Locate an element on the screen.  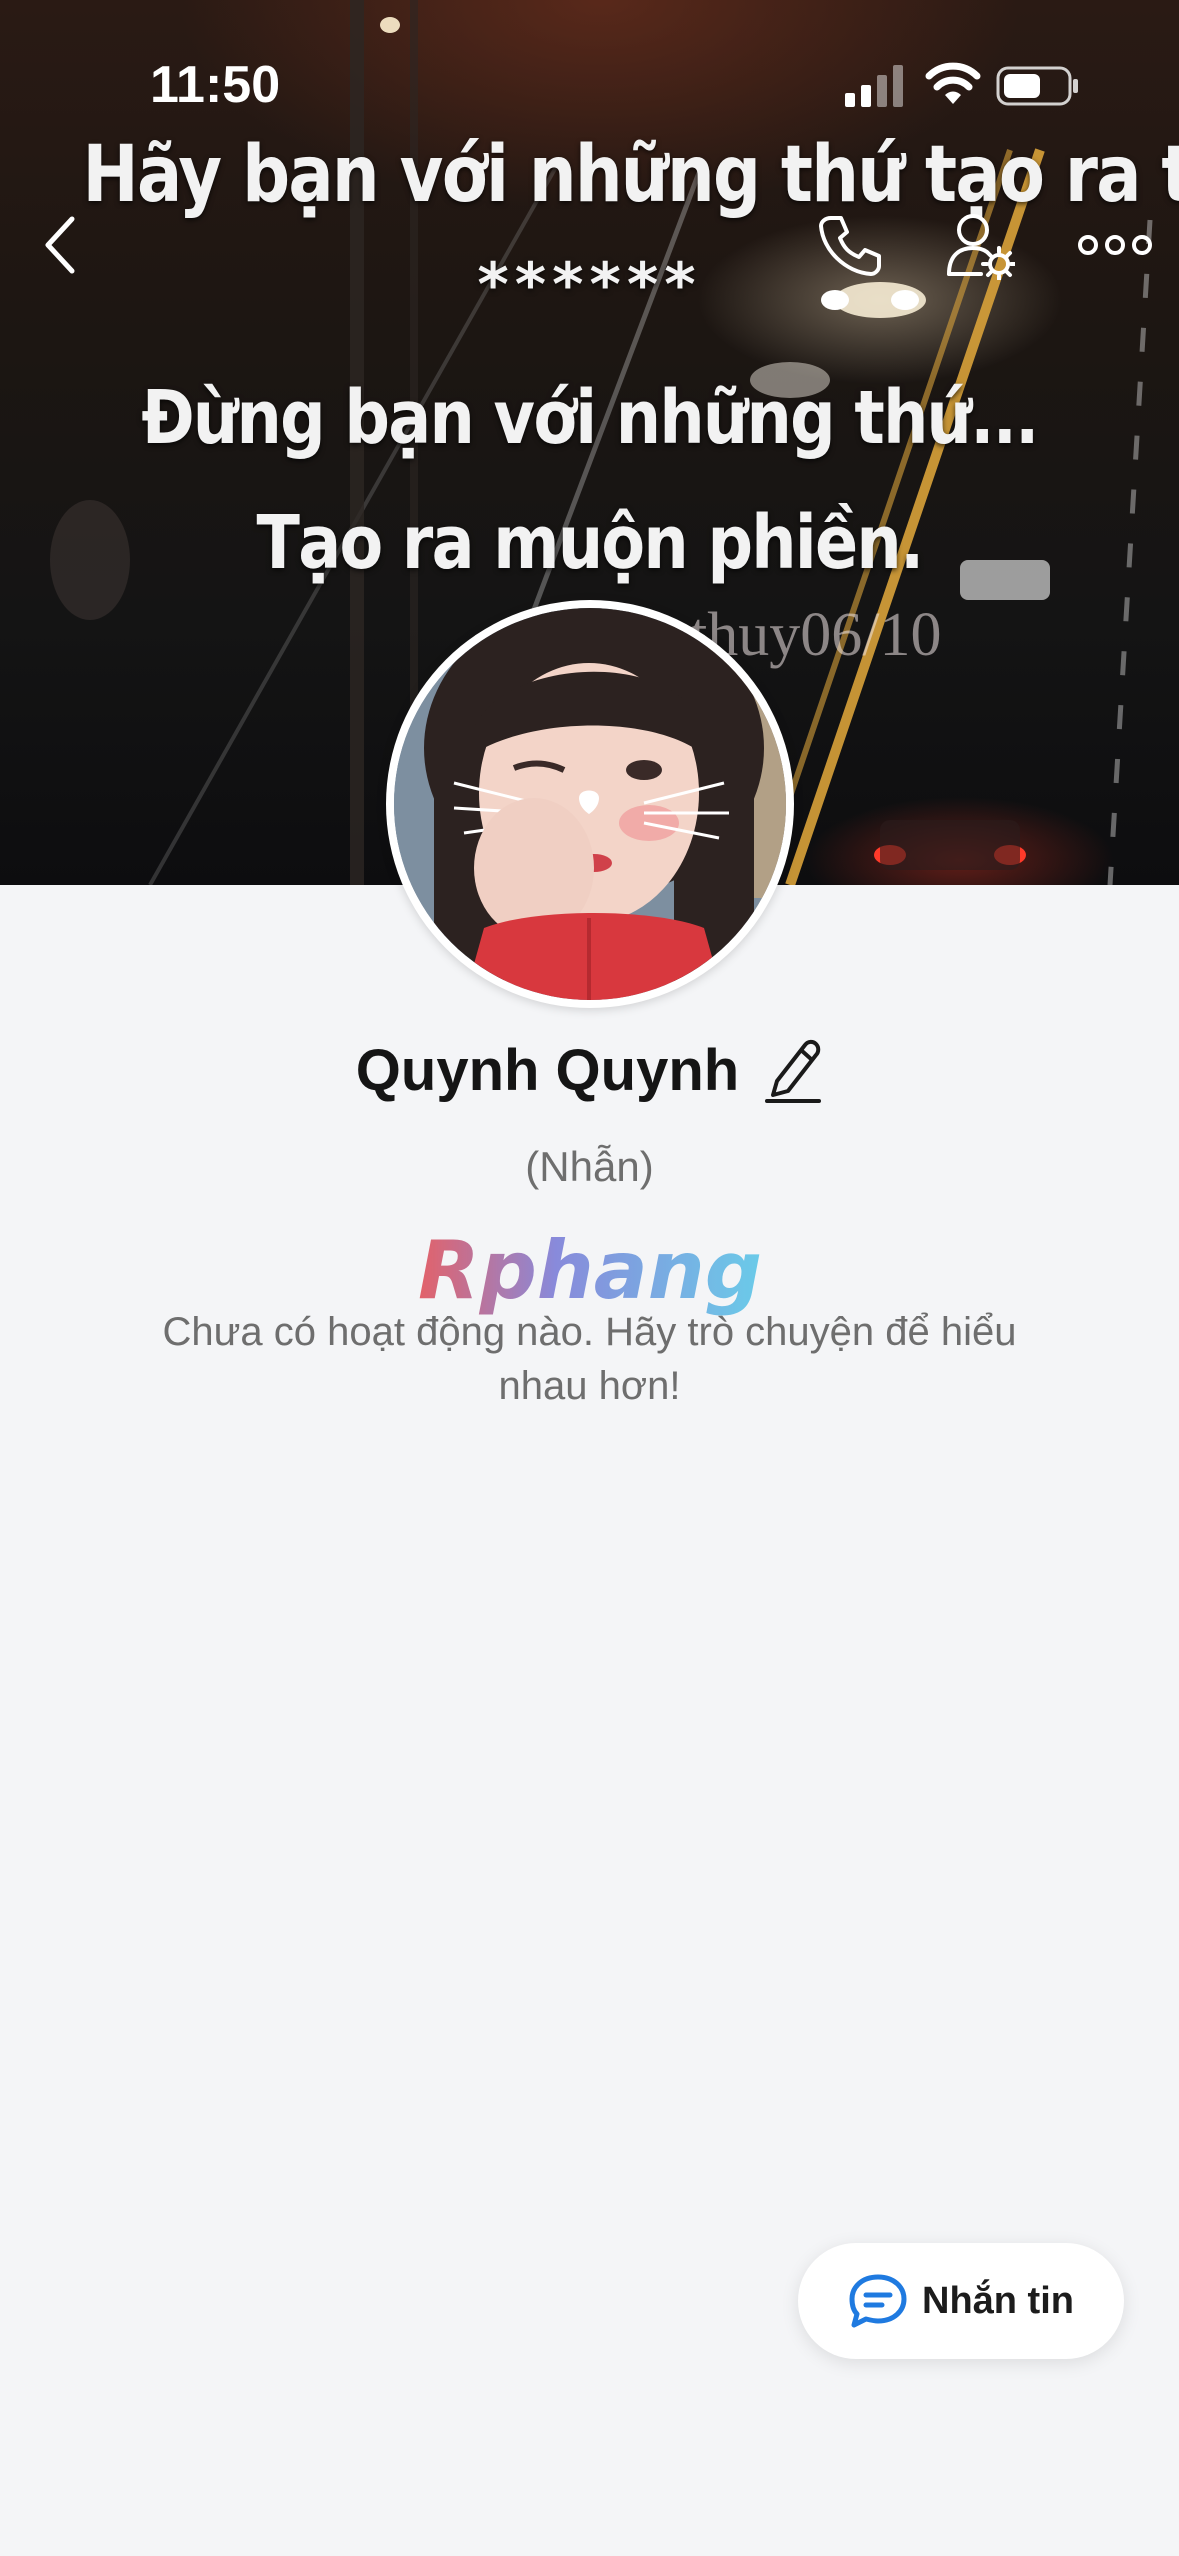
status-time: 11:50 is located at coordinates (215, 85).